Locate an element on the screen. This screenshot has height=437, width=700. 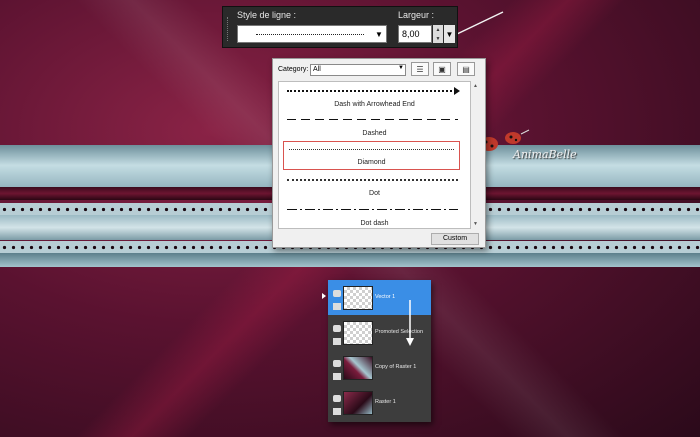
view-list-button: ☰ is located at coordinates (420, 69).